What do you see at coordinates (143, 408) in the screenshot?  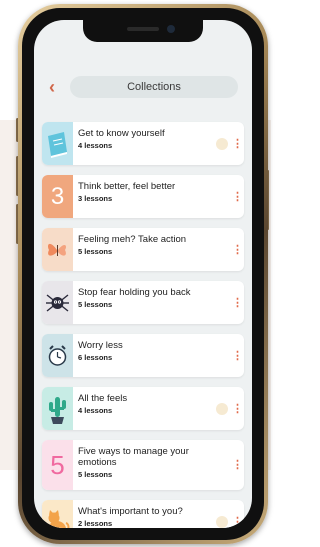 I see `collection-card: All the feels 4 lessons ⋮` at bounding box center [143, 408].